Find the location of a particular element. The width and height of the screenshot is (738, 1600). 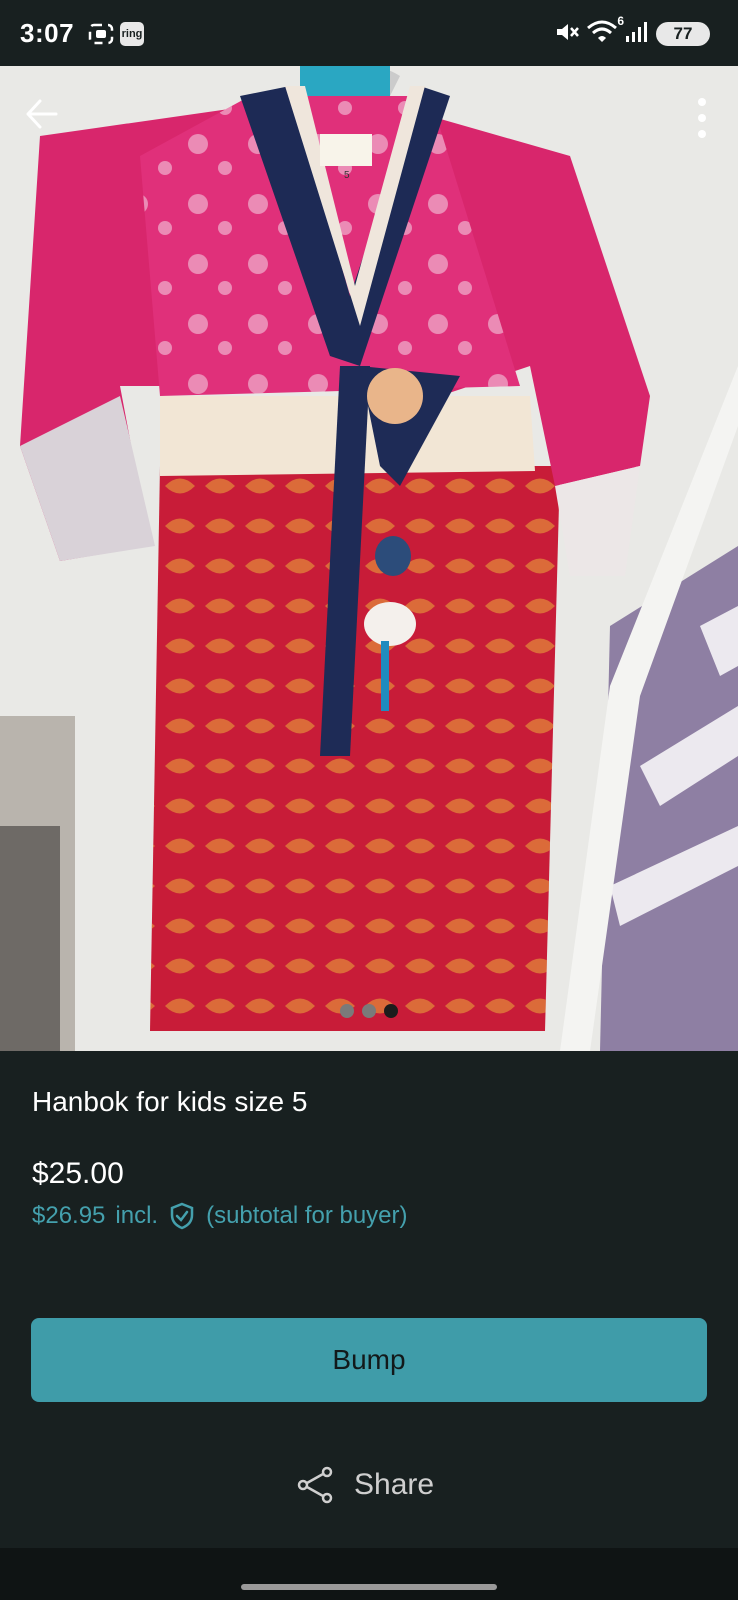

garment-size-label: 5 is located at coordinates (347, 175).